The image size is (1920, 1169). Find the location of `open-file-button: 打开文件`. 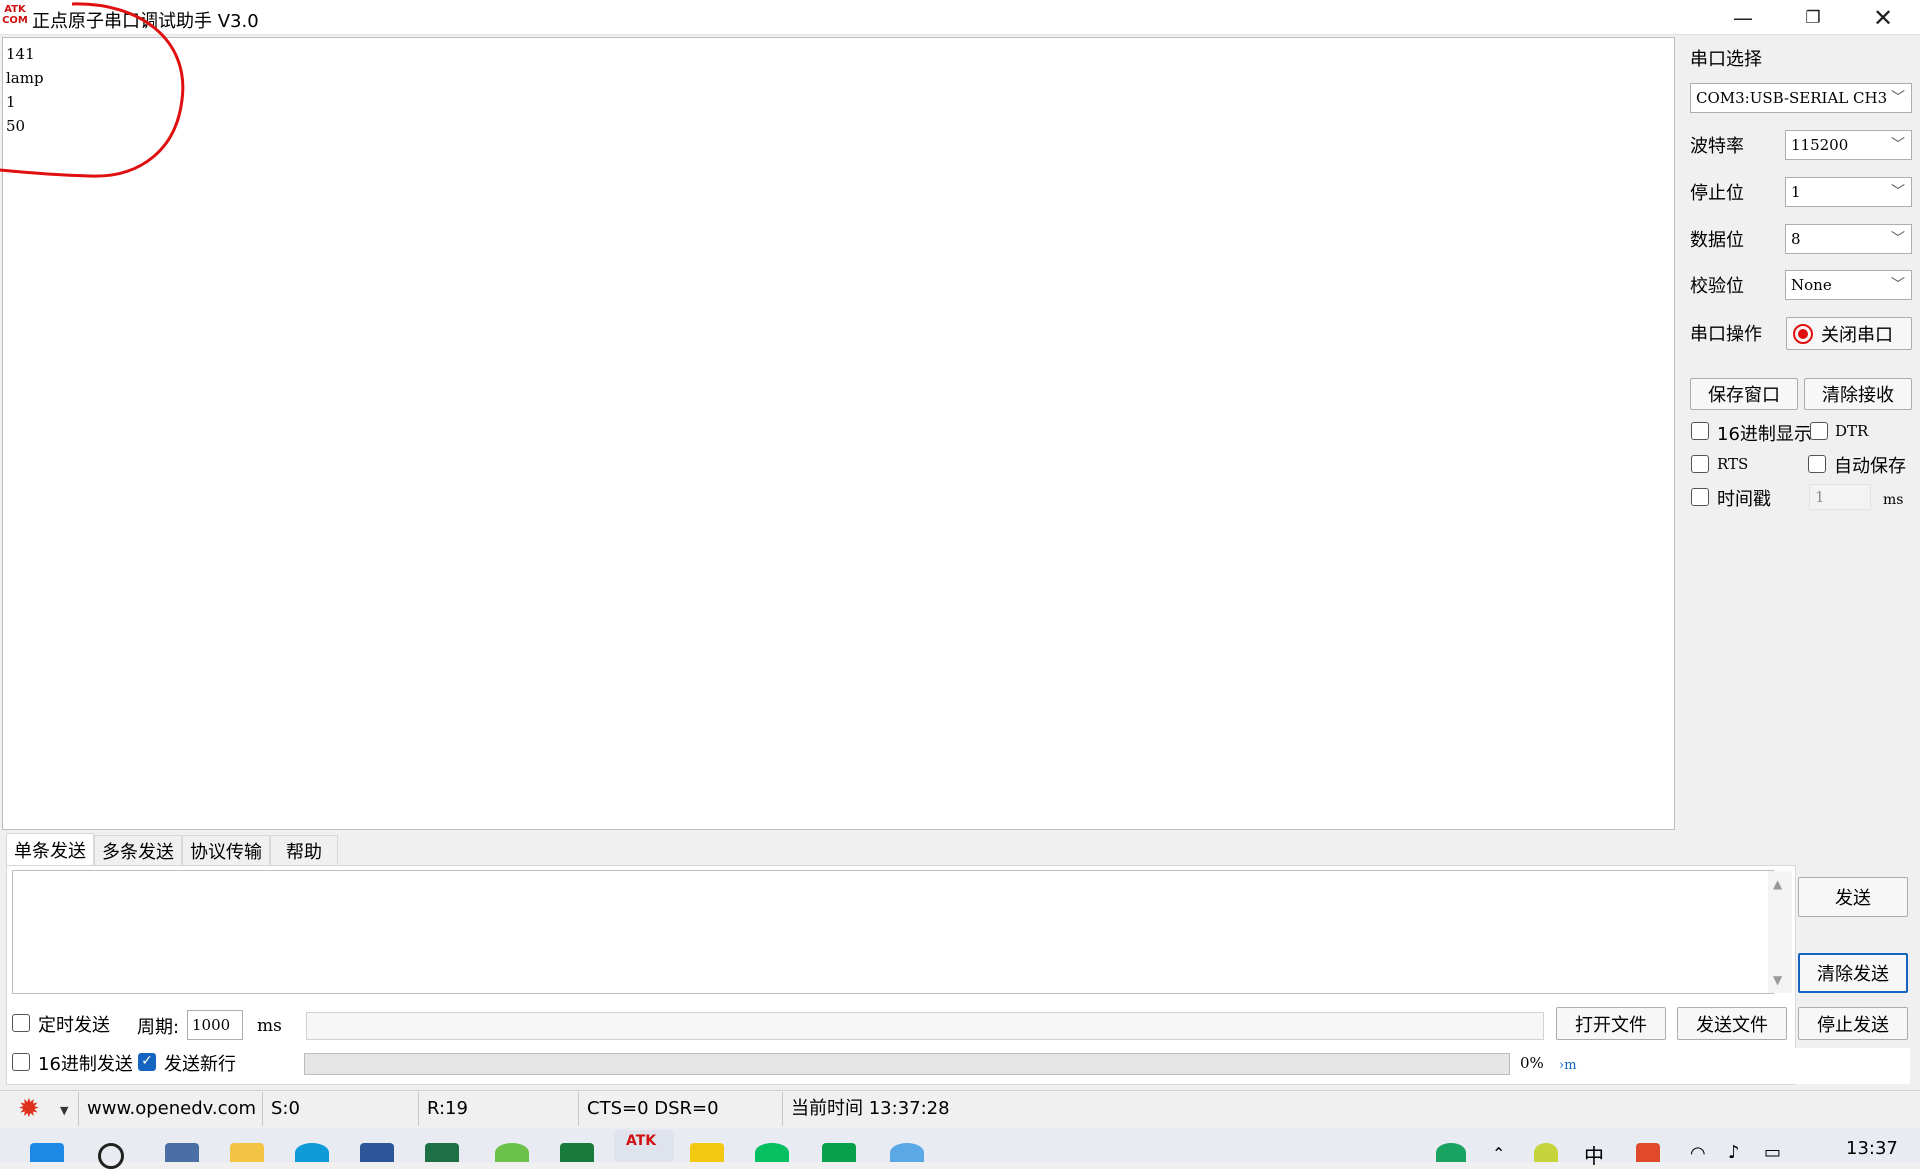

open-file-button: 打开文件 is located at coordinates (1611, 1023).